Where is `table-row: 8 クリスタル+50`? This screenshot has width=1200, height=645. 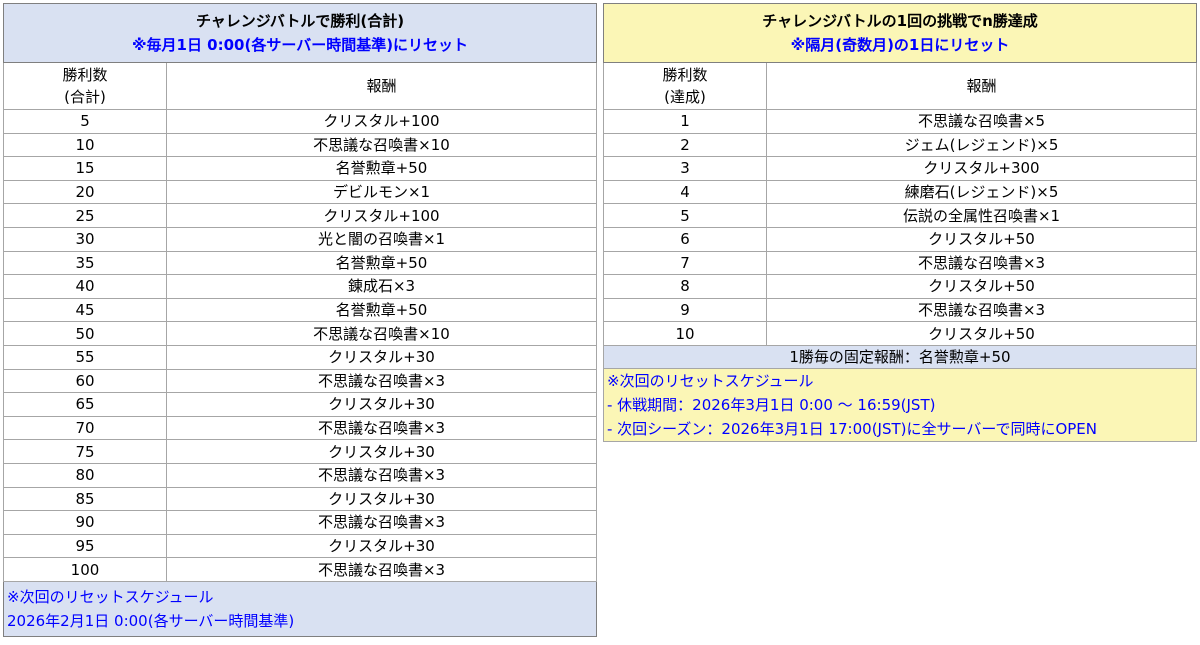 table-row: 8 クリスタル+50 is located at coordinates (900, 286).